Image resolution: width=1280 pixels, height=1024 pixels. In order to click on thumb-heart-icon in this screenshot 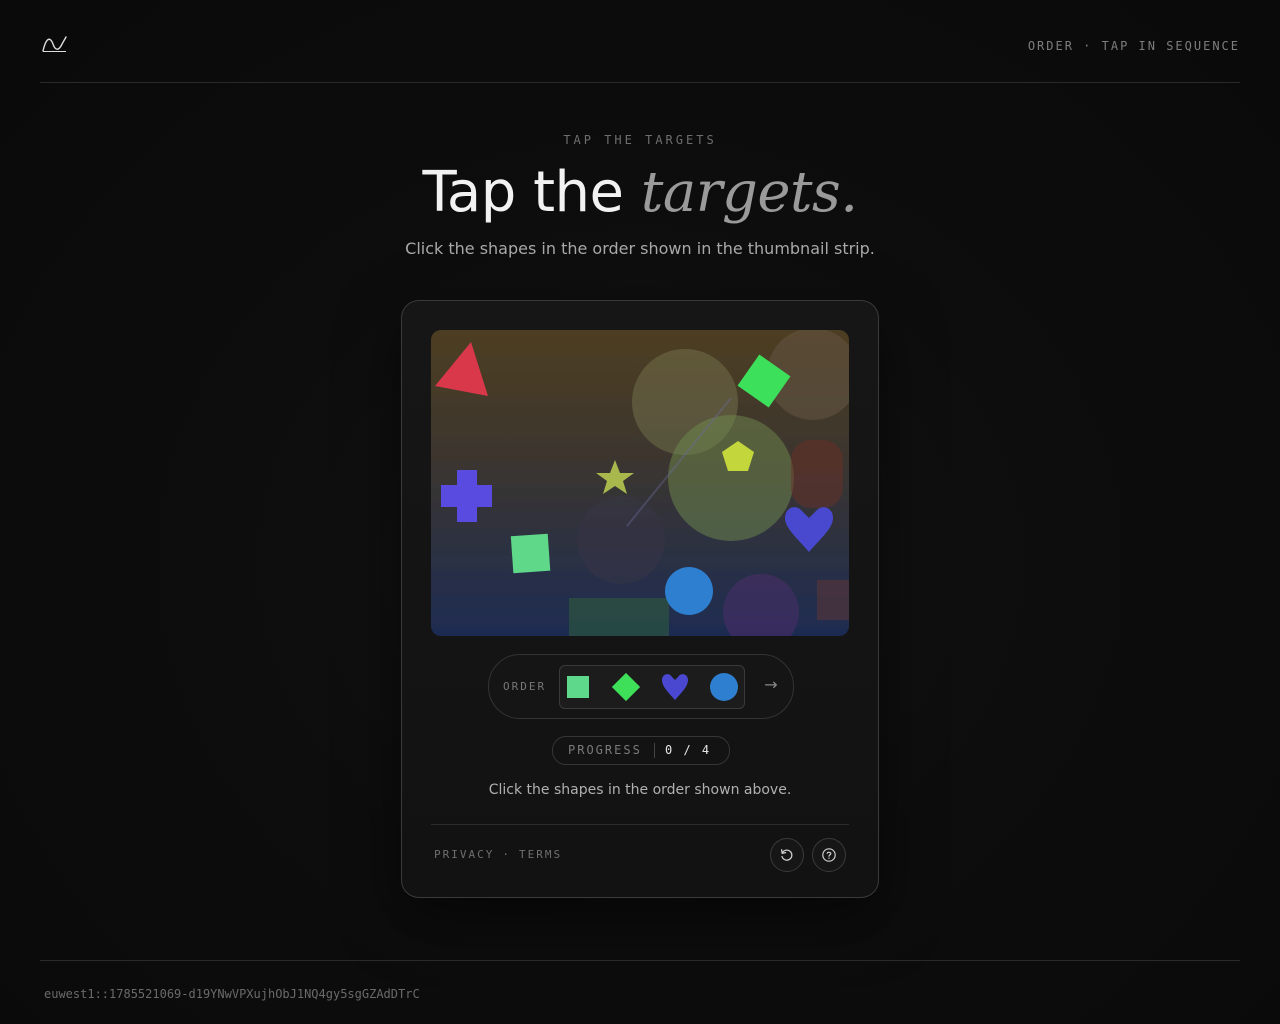, I will do `click(675, 687)`.